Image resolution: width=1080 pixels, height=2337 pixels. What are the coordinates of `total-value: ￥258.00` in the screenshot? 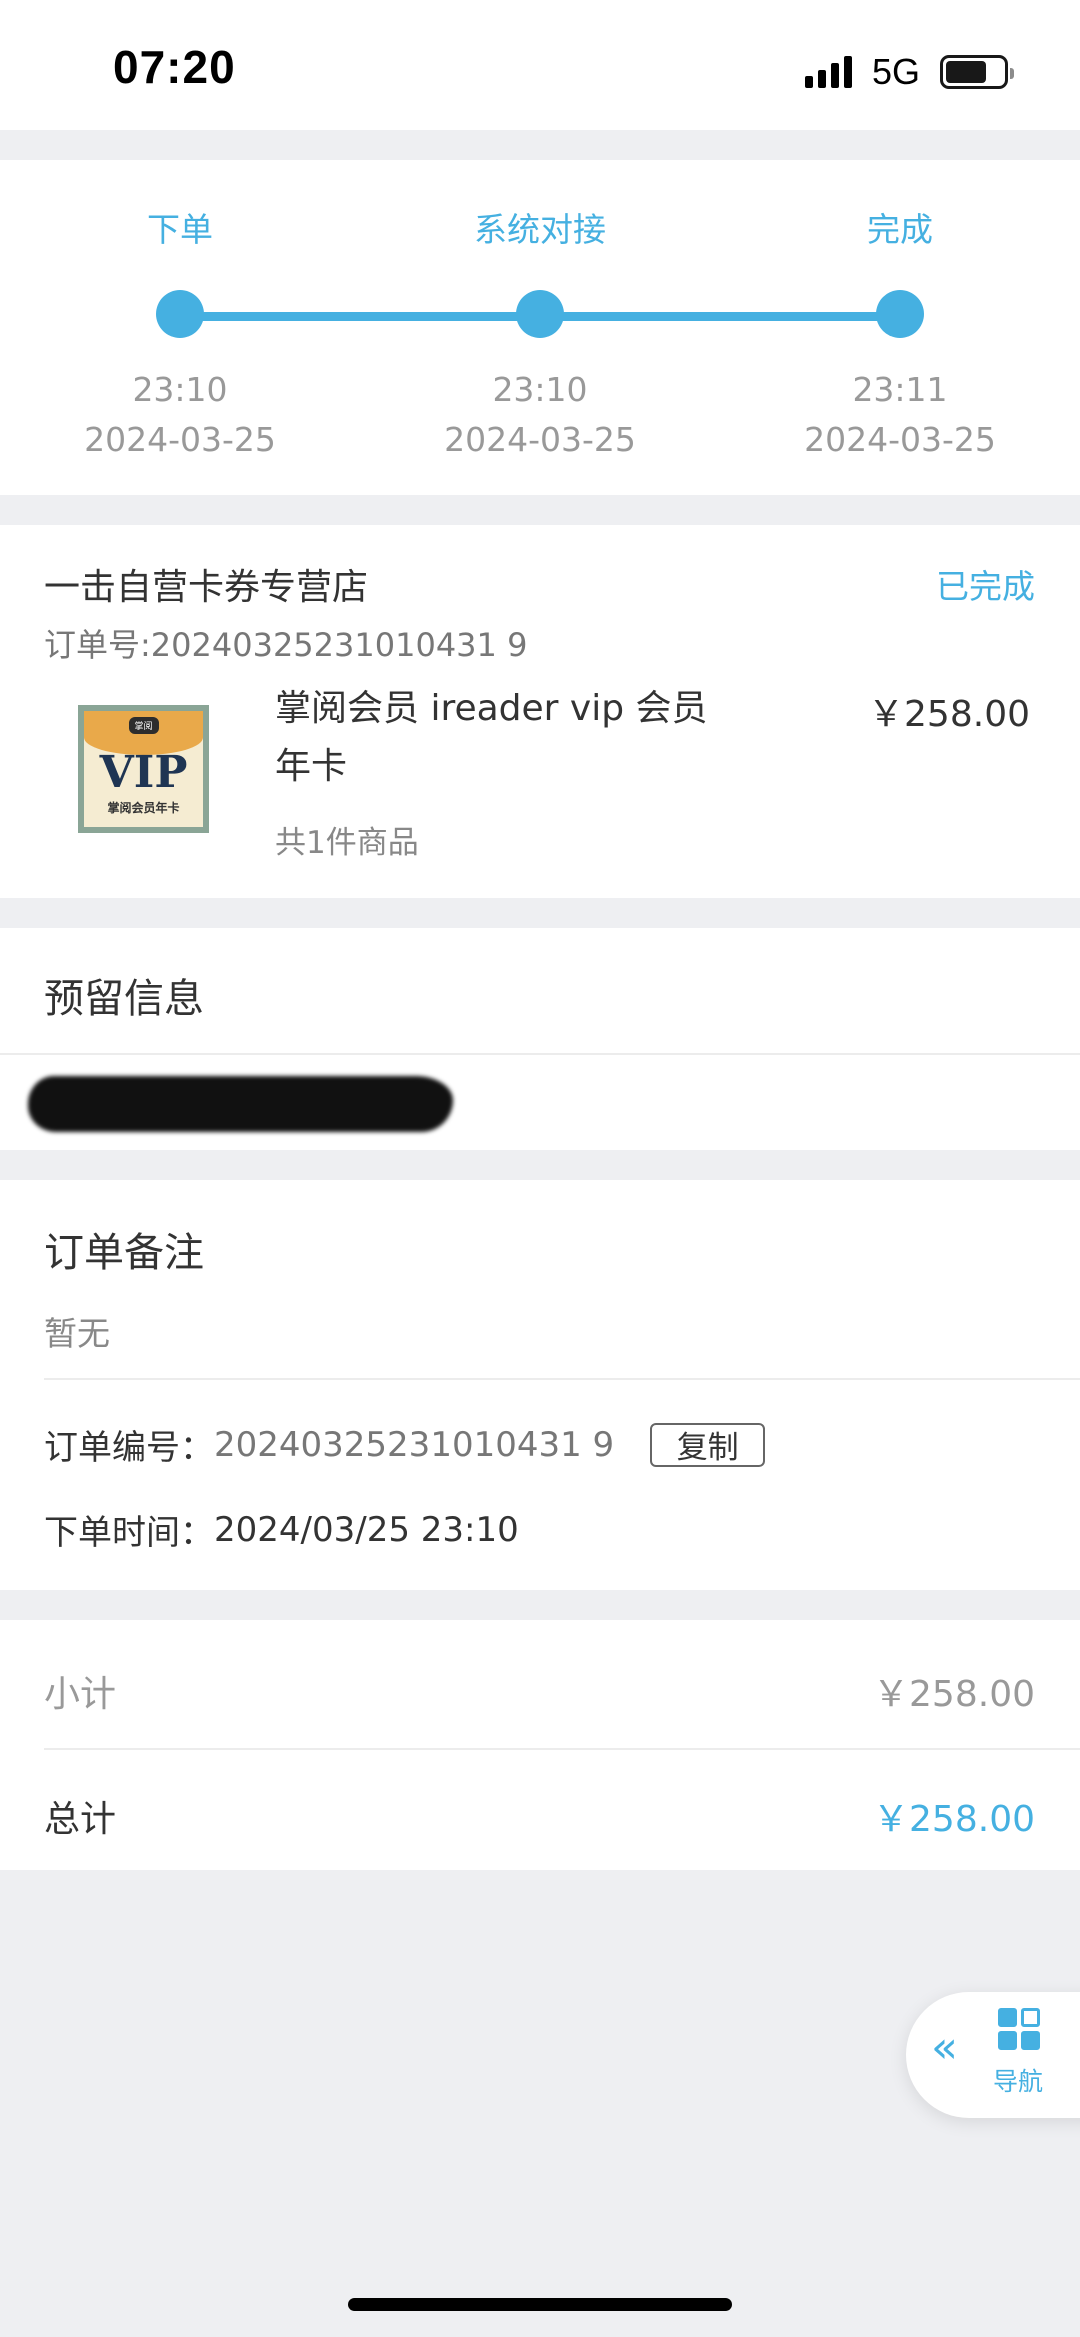 It's located at (954, 1819).